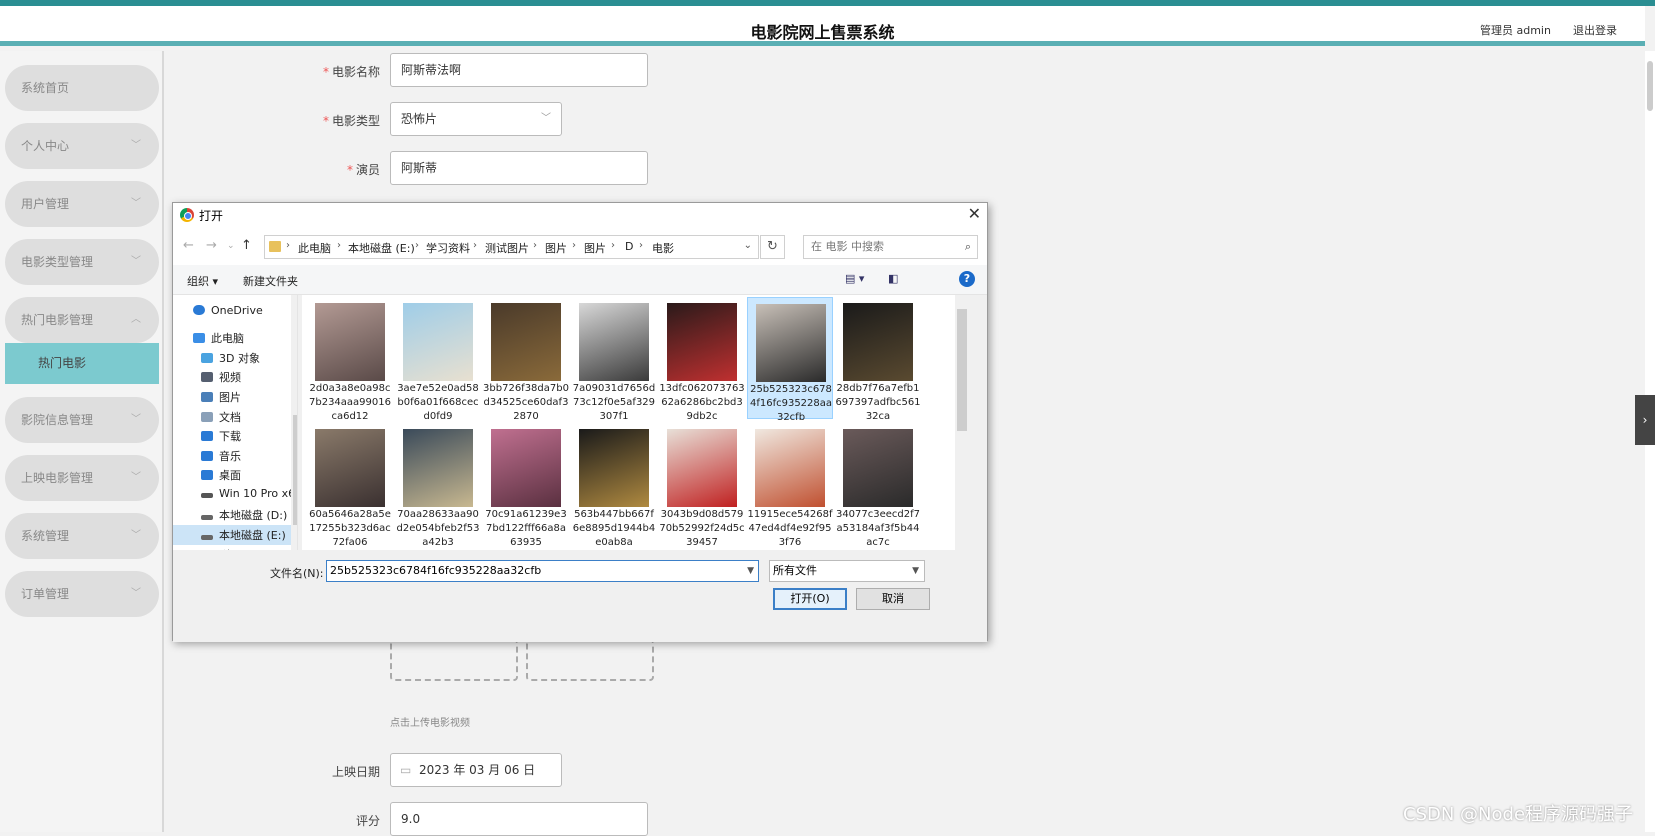 This screenshot has height=836, width=1655. What do you see at coordinates (199, 310) in the screenshot?
I see `cloud-icon` at bounding box center [199, 310].